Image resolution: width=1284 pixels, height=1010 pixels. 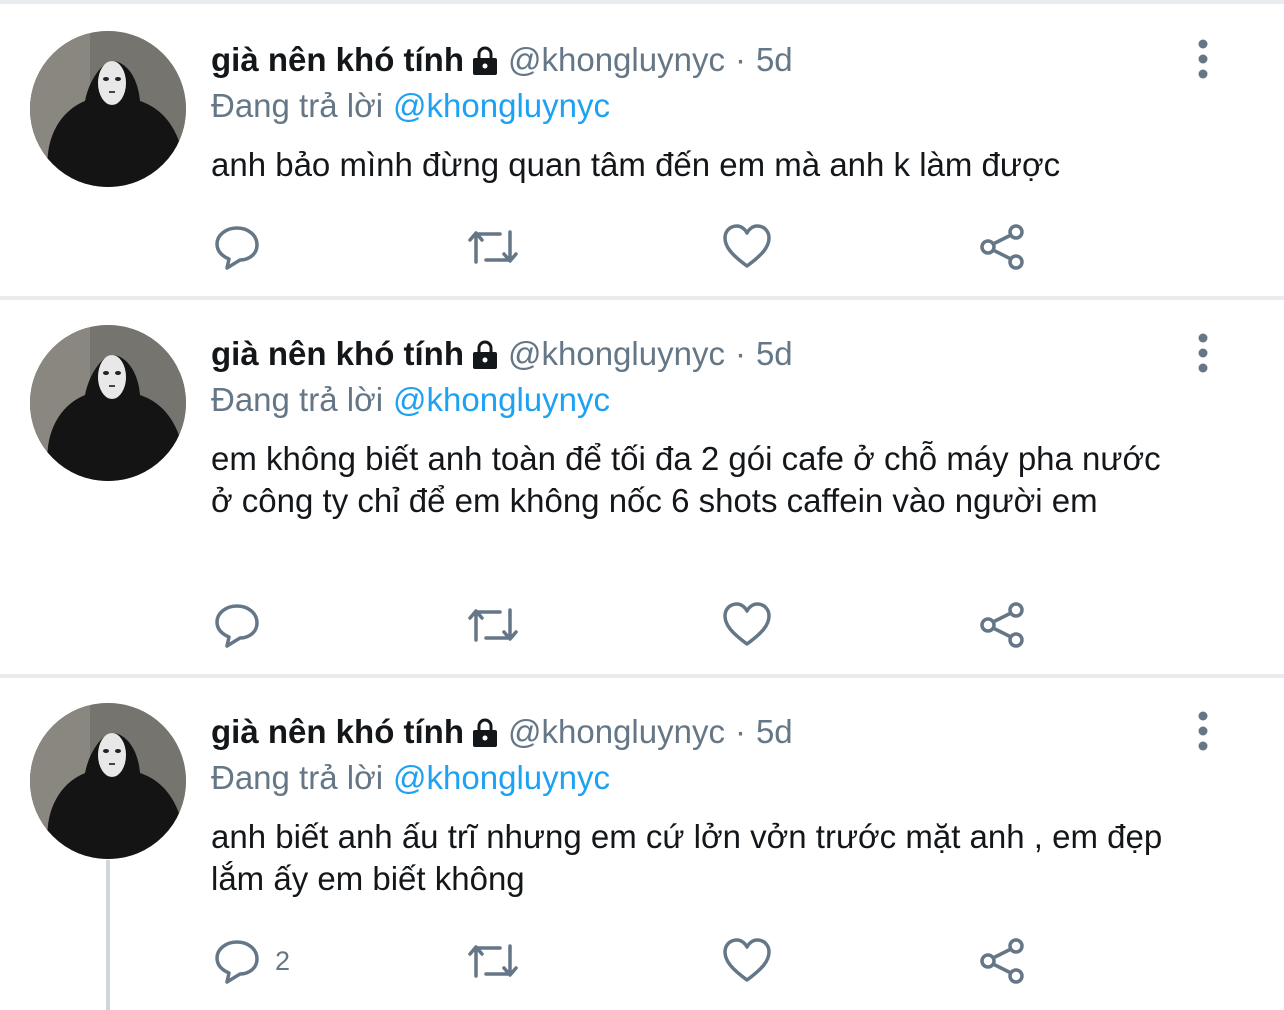 What do you see at coordinates (283, 960) in the screenshot?
I see `reply-count: 2` at bounding box center [283, 960].